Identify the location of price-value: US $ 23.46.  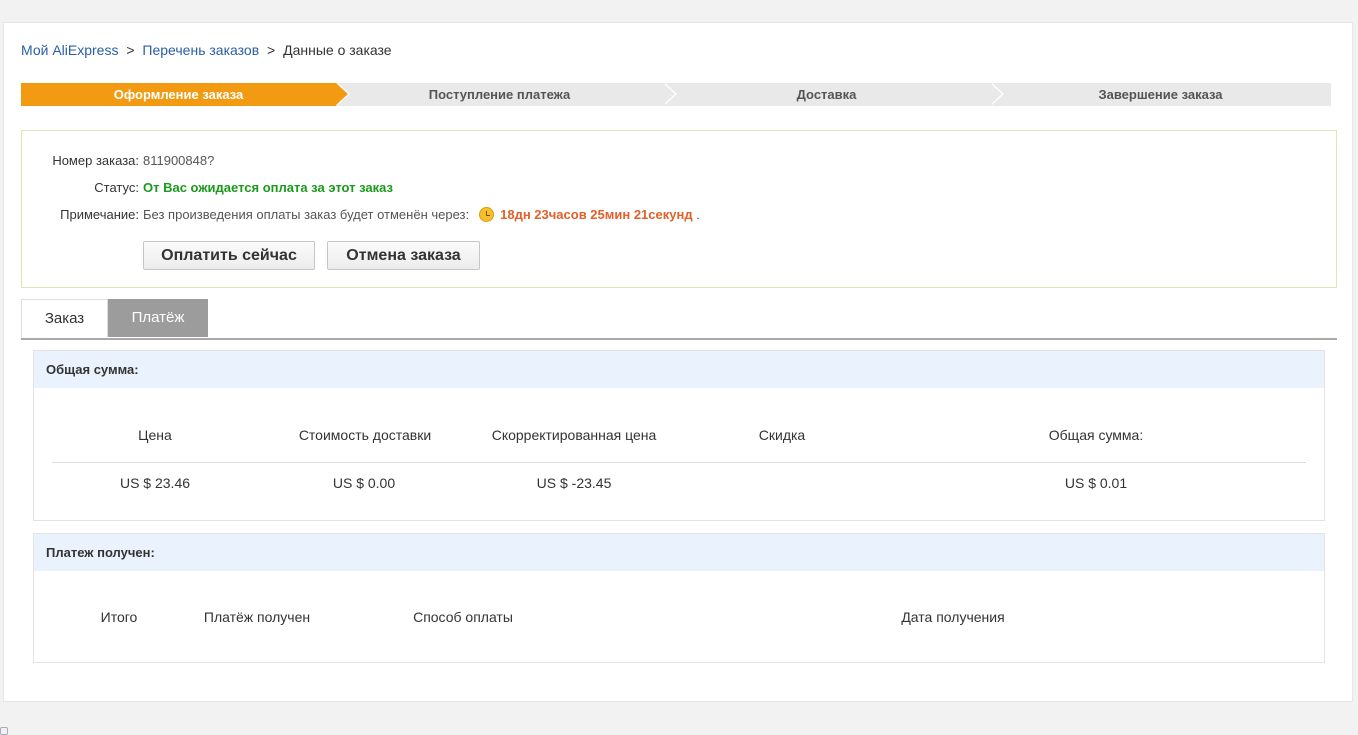
(155, 483).